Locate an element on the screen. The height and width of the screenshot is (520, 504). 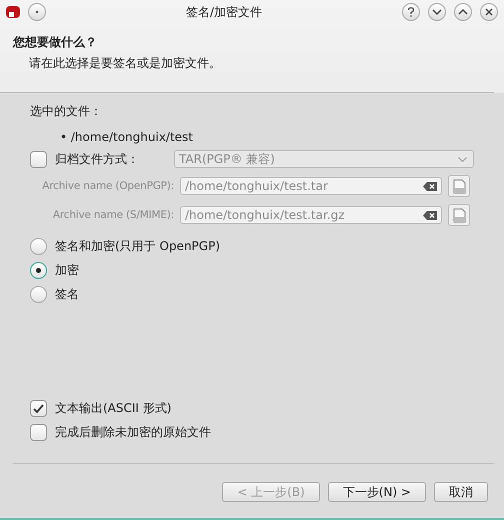
chevron-down-icon is located at coordinates (437, 12).